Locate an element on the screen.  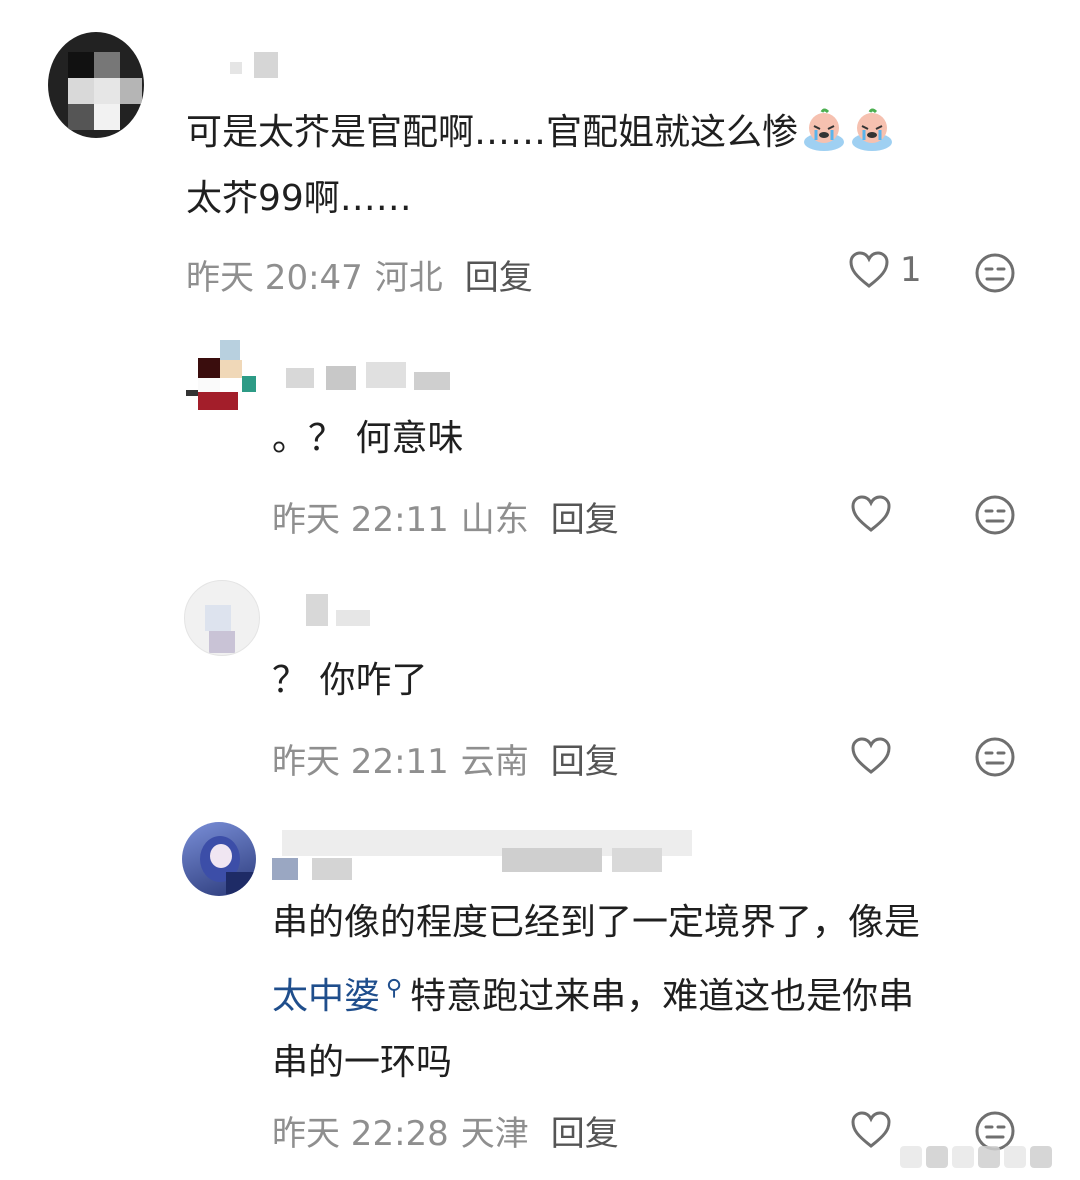
like-count: 1 is located at coordinates (911, 270).